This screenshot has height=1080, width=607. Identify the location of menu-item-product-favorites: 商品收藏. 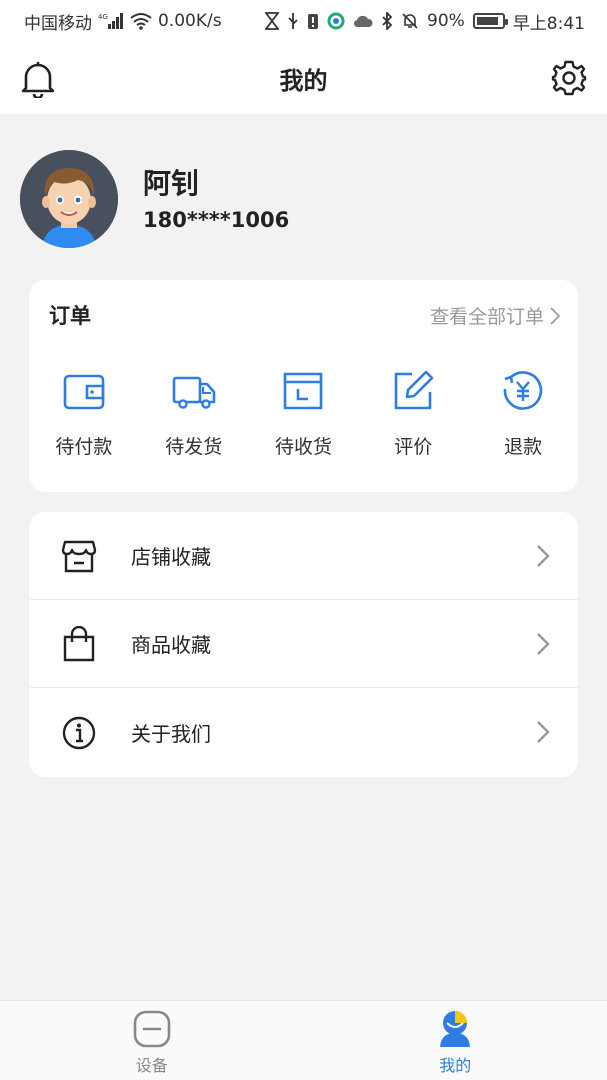
(303, 644).